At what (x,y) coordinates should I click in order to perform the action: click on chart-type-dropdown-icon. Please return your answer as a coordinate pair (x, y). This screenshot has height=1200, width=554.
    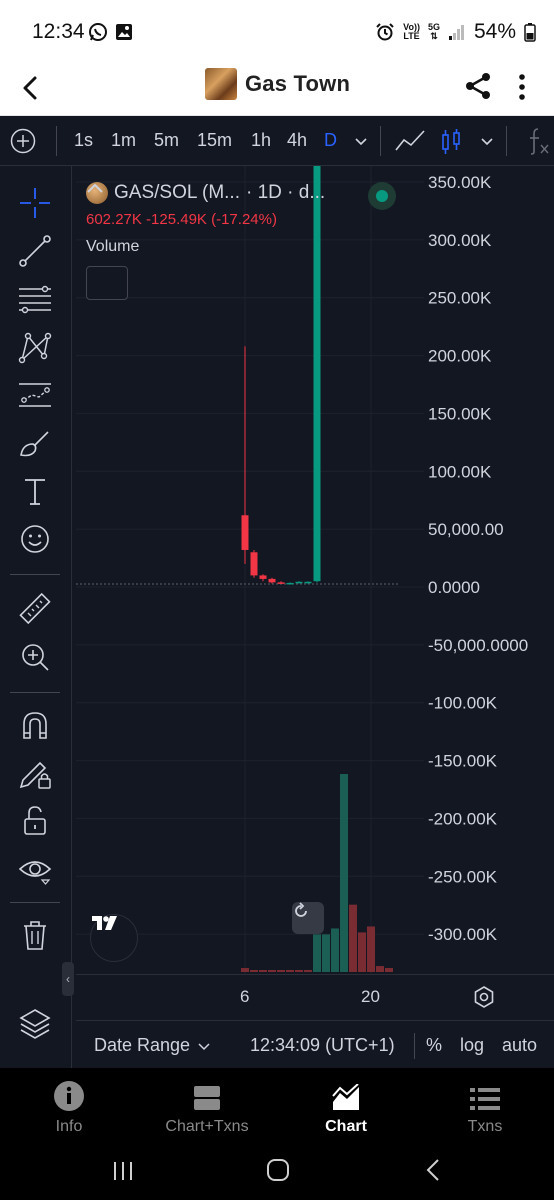
    Looking at the image, I should click on (487, 141).